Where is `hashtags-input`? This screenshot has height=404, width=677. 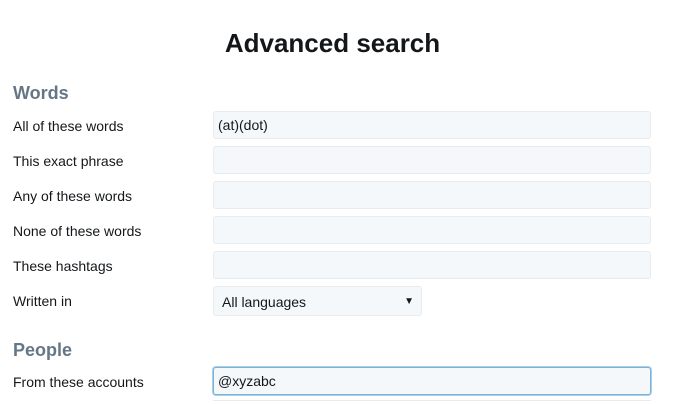
hashtags-input is located at coordinates (432, 265).